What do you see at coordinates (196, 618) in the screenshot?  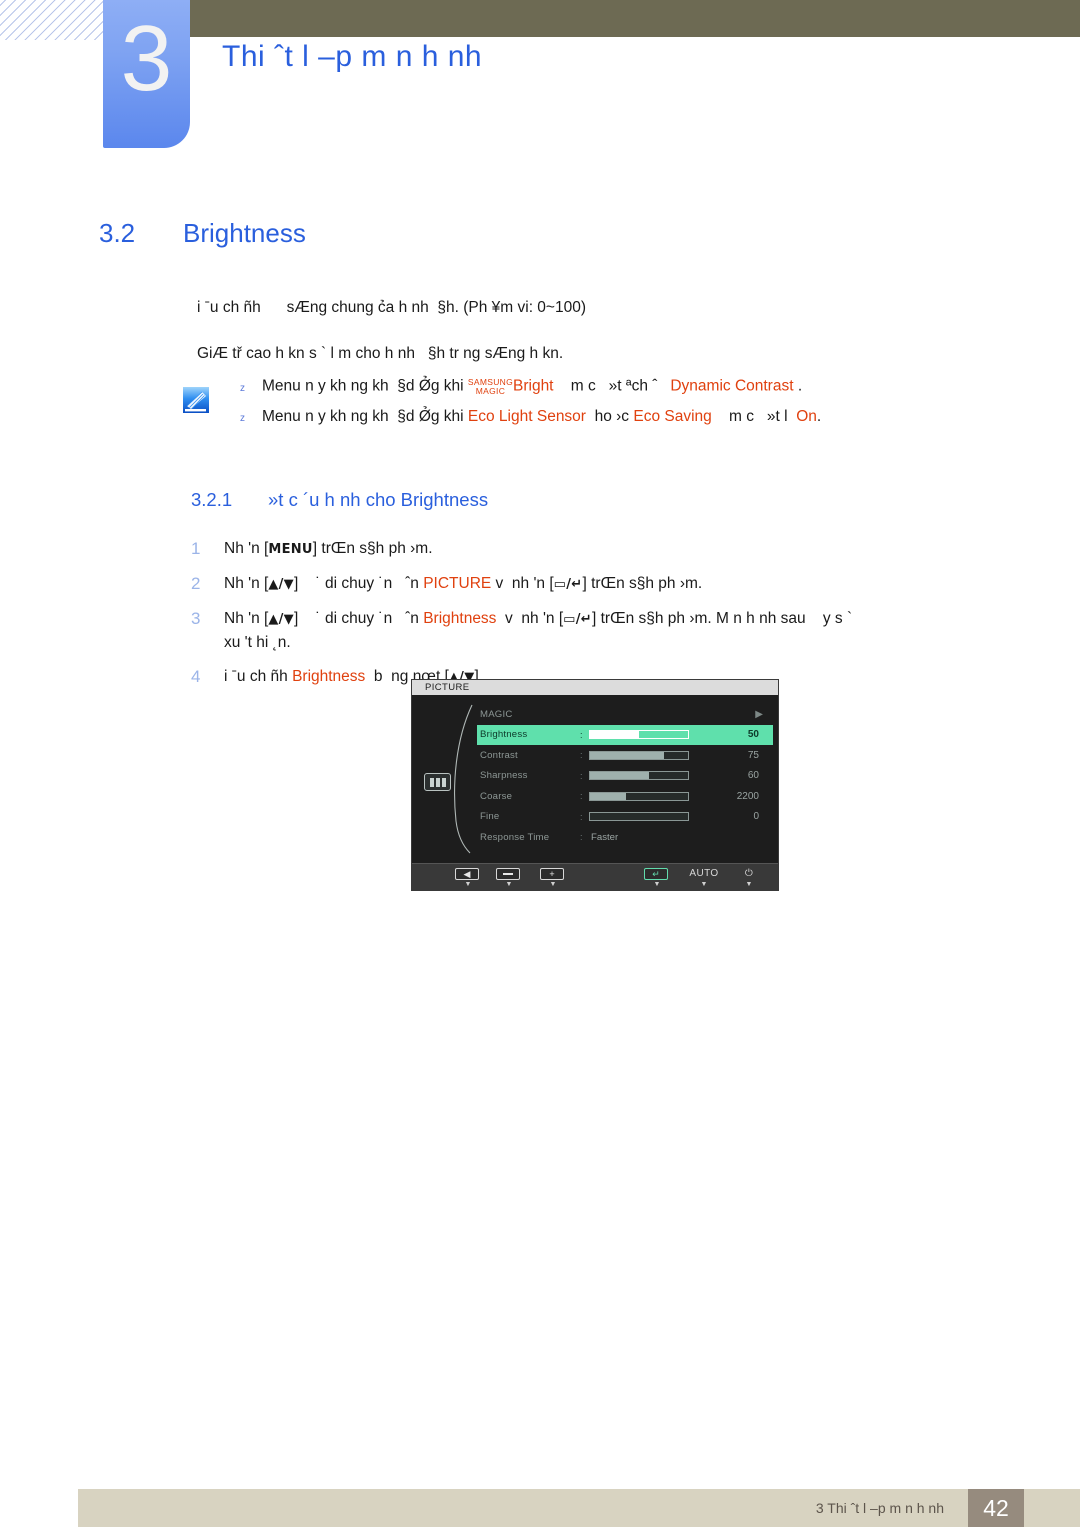 I see `step-number: 3` at bounding box center [196, 618].